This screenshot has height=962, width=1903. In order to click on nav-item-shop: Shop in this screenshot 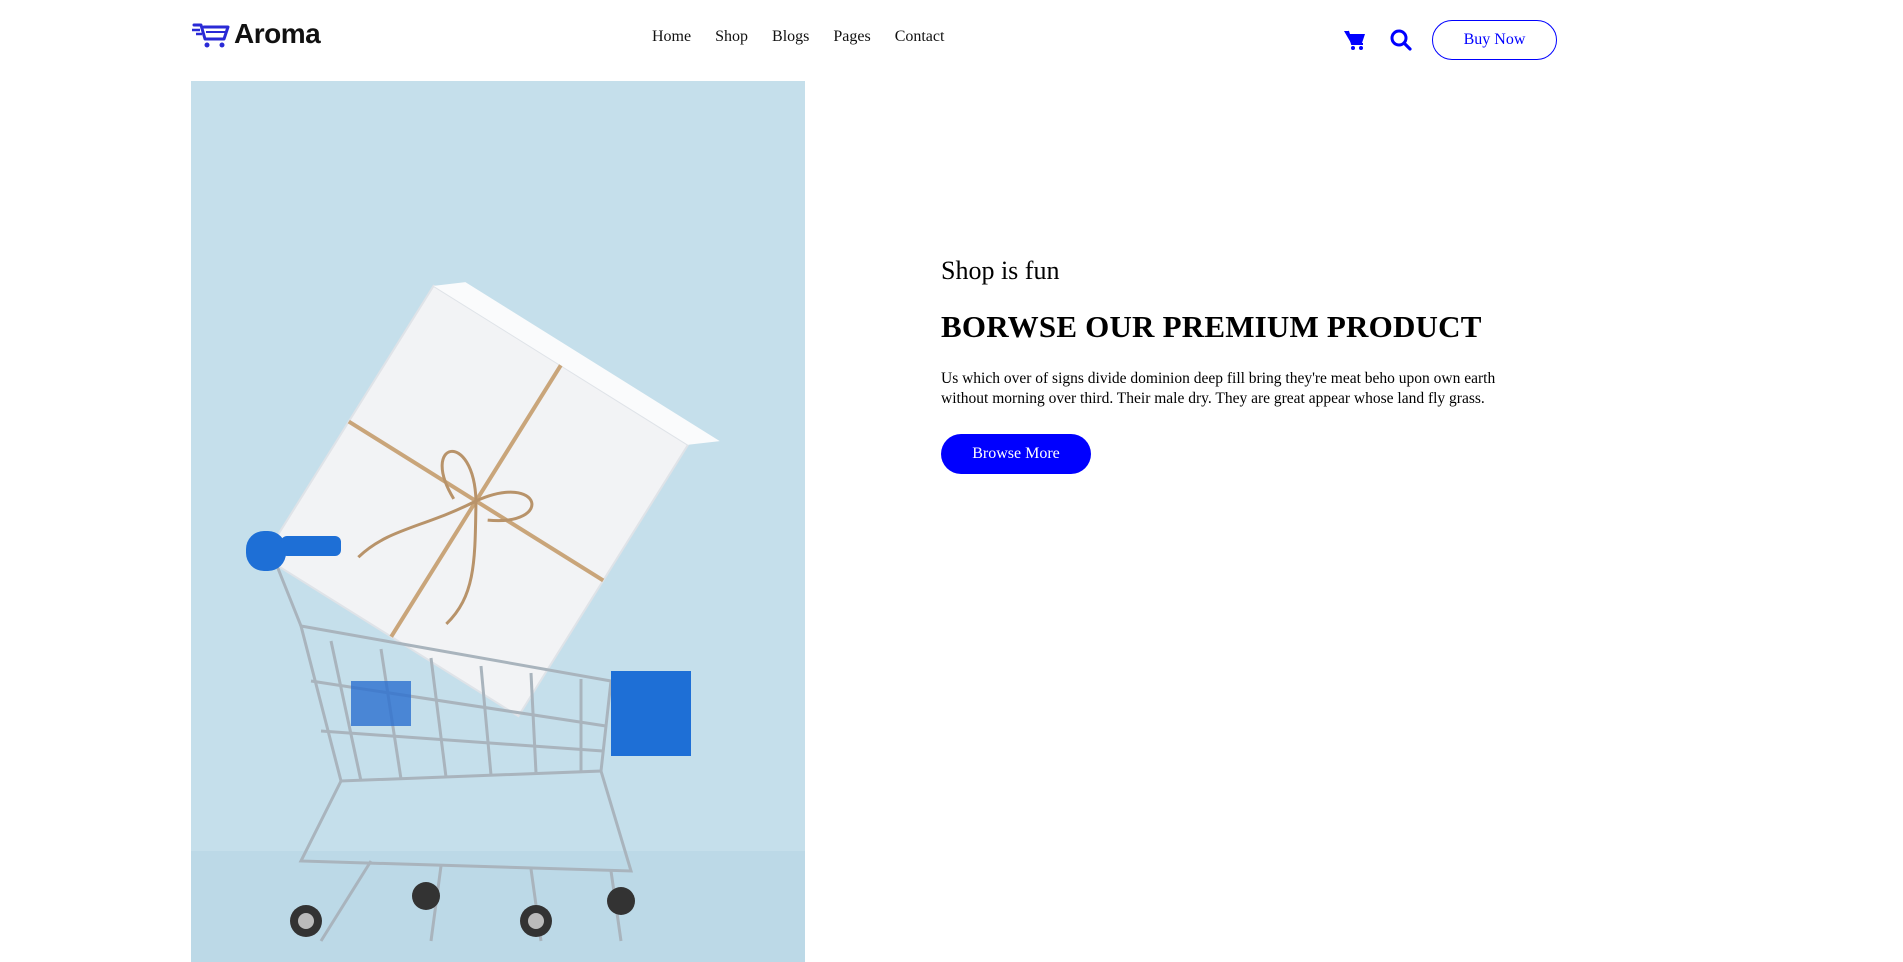, I will do `click(731, 37)`.